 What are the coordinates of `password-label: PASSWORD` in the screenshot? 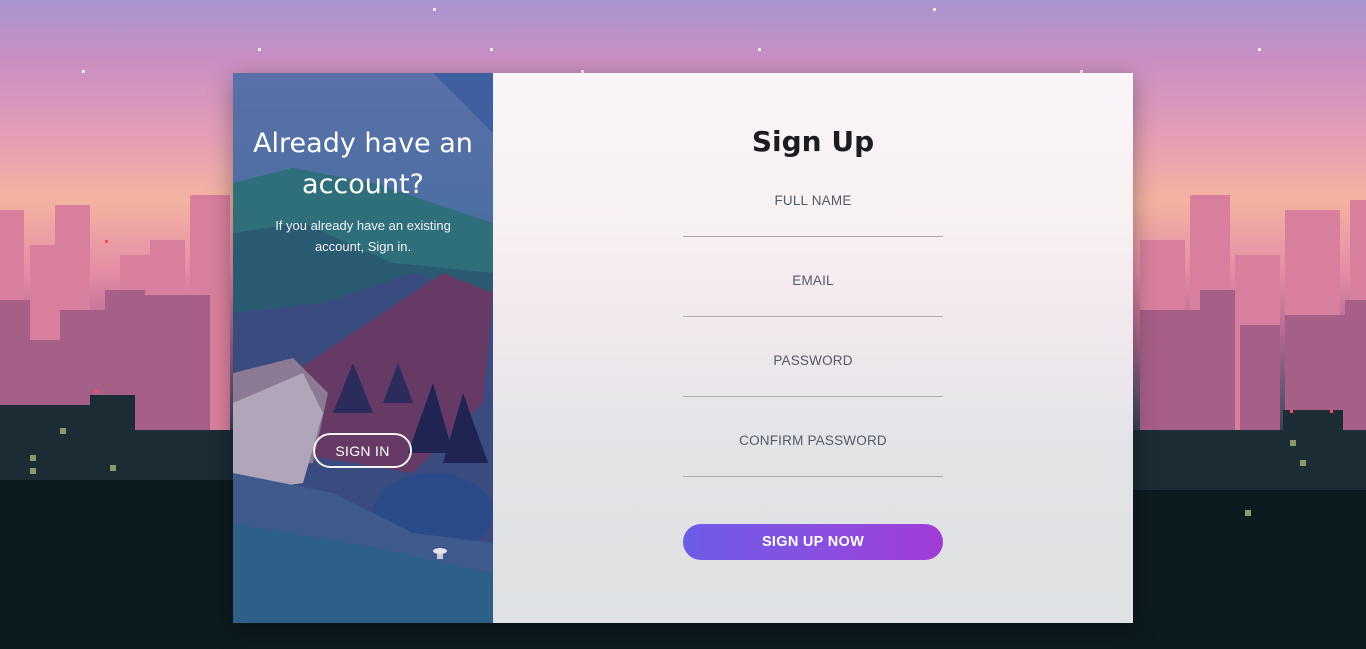 It's located at (813, 360).